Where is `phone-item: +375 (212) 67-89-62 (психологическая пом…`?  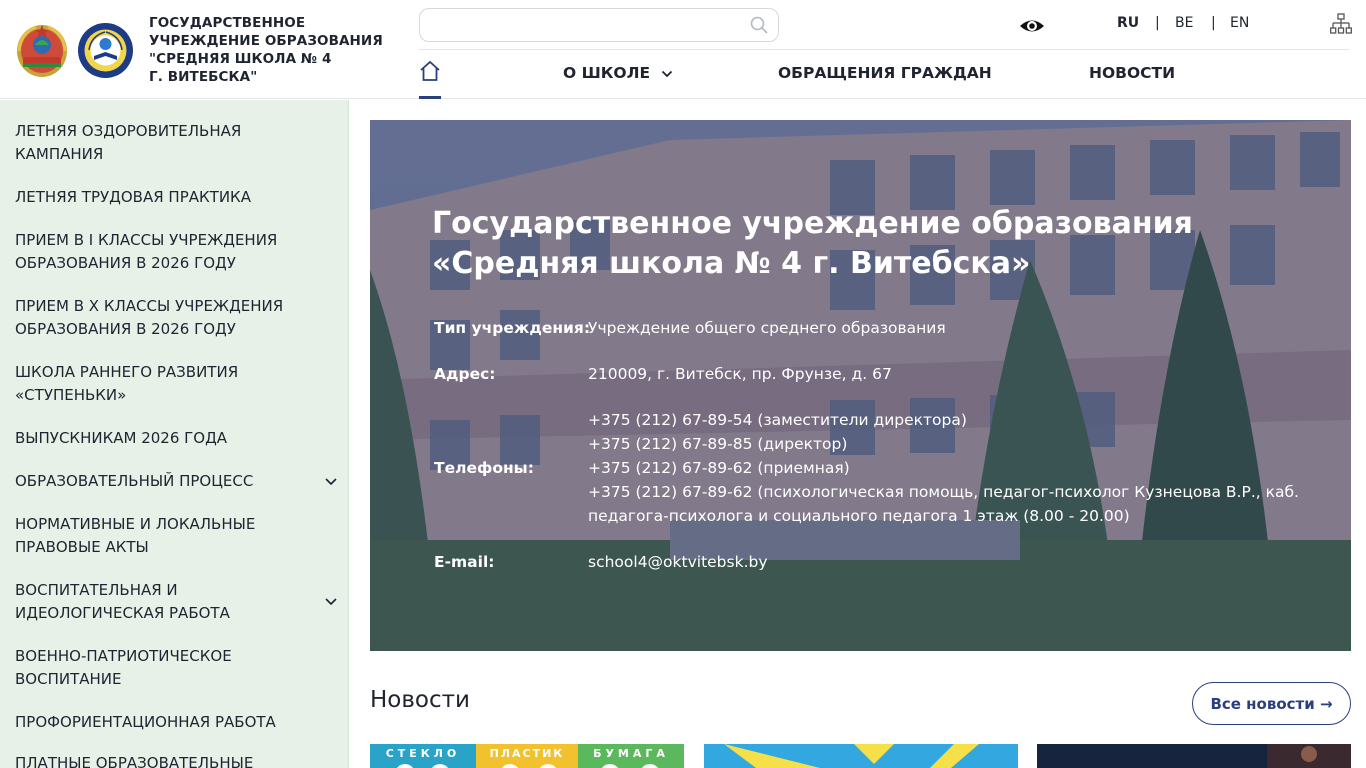 phone-item: +375 (212) 67-89-62 (психологическая пом… is located at coordinates (948, 492).